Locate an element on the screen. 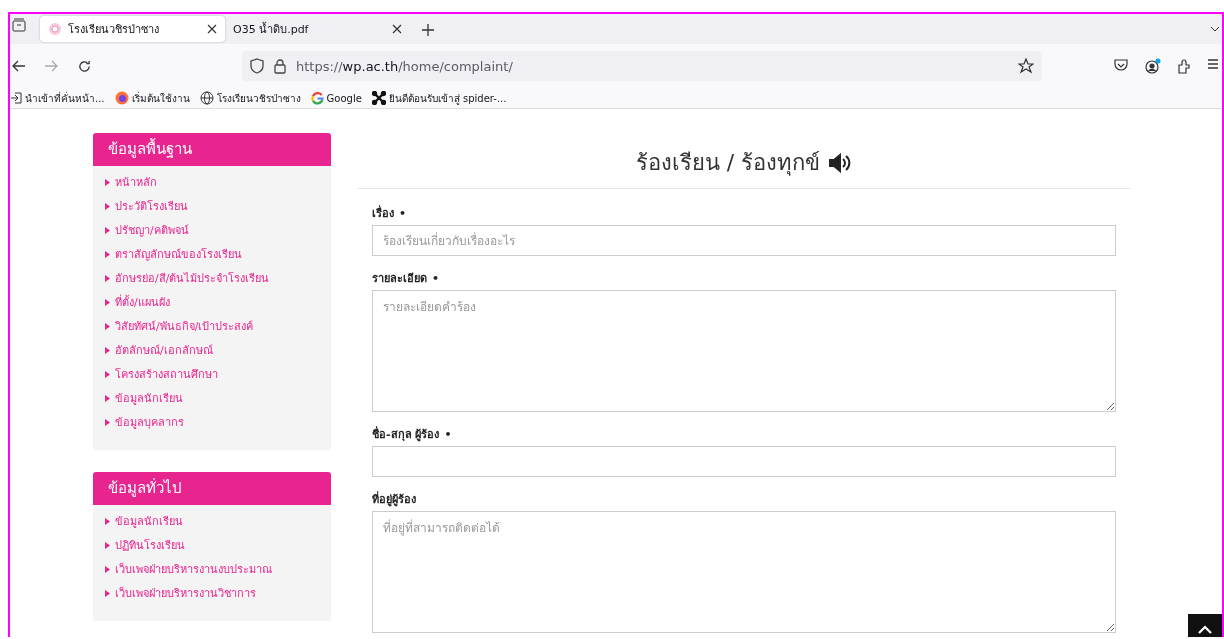  field-label: รายละเอียด is located at coordinates (399, 279).